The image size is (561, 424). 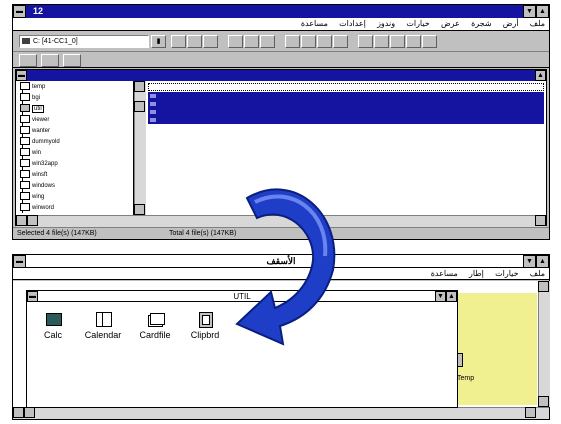 I want to click on drive-b-icon, so click(x=50, y=60).